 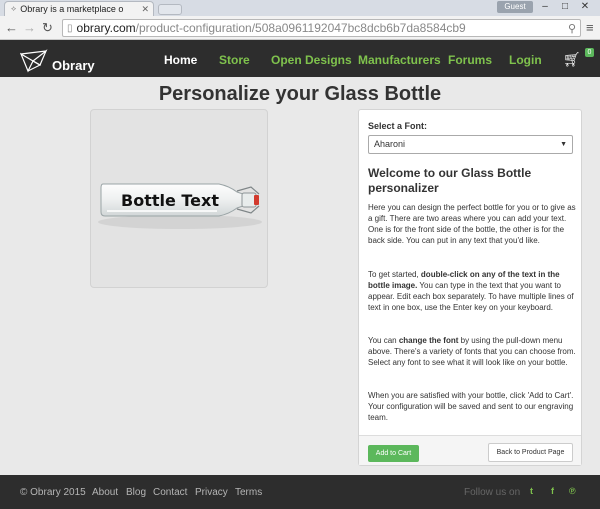 What do you see at coordinates (572, 28) in the screenshot?
I see `search-icon: ⚲` at bounding box center [572, 28].